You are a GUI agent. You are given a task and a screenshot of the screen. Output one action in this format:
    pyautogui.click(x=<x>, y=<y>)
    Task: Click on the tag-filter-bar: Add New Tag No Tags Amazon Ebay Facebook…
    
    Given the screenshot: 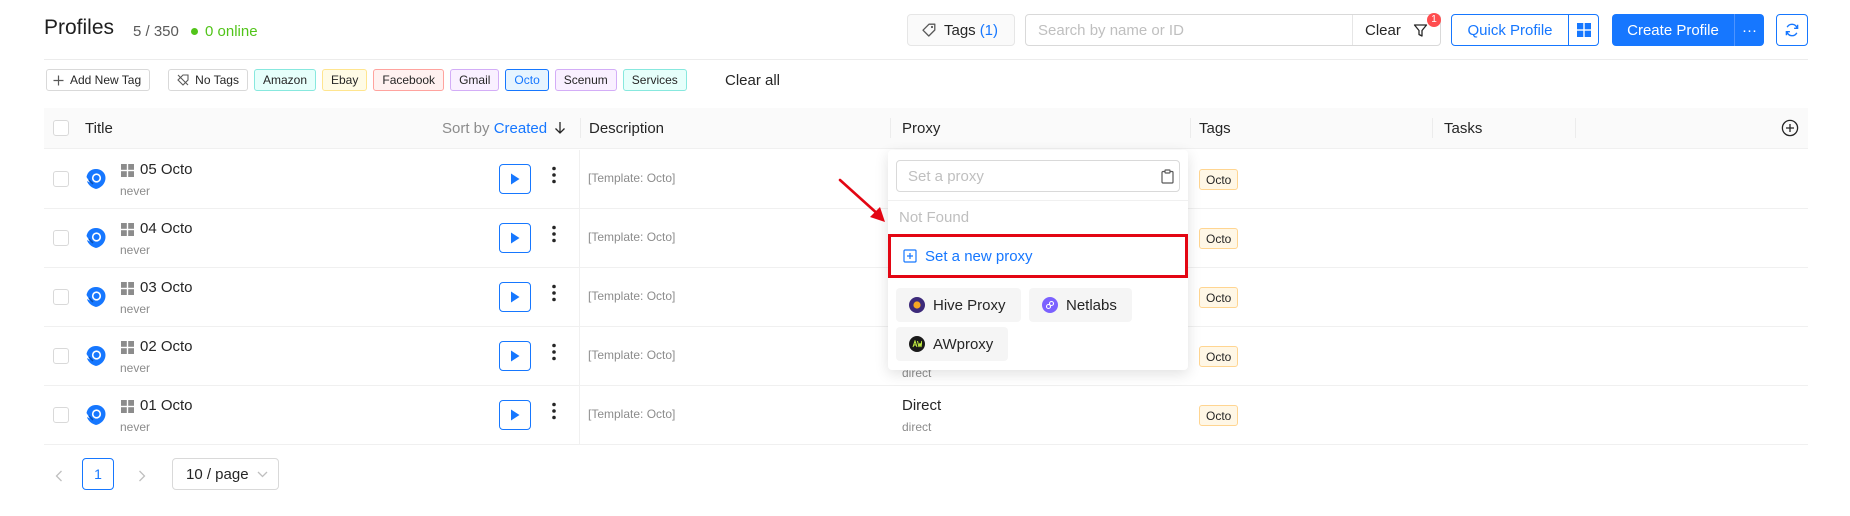 What is the action you would take?
    pyautogui.click(x=369, y=80)
    